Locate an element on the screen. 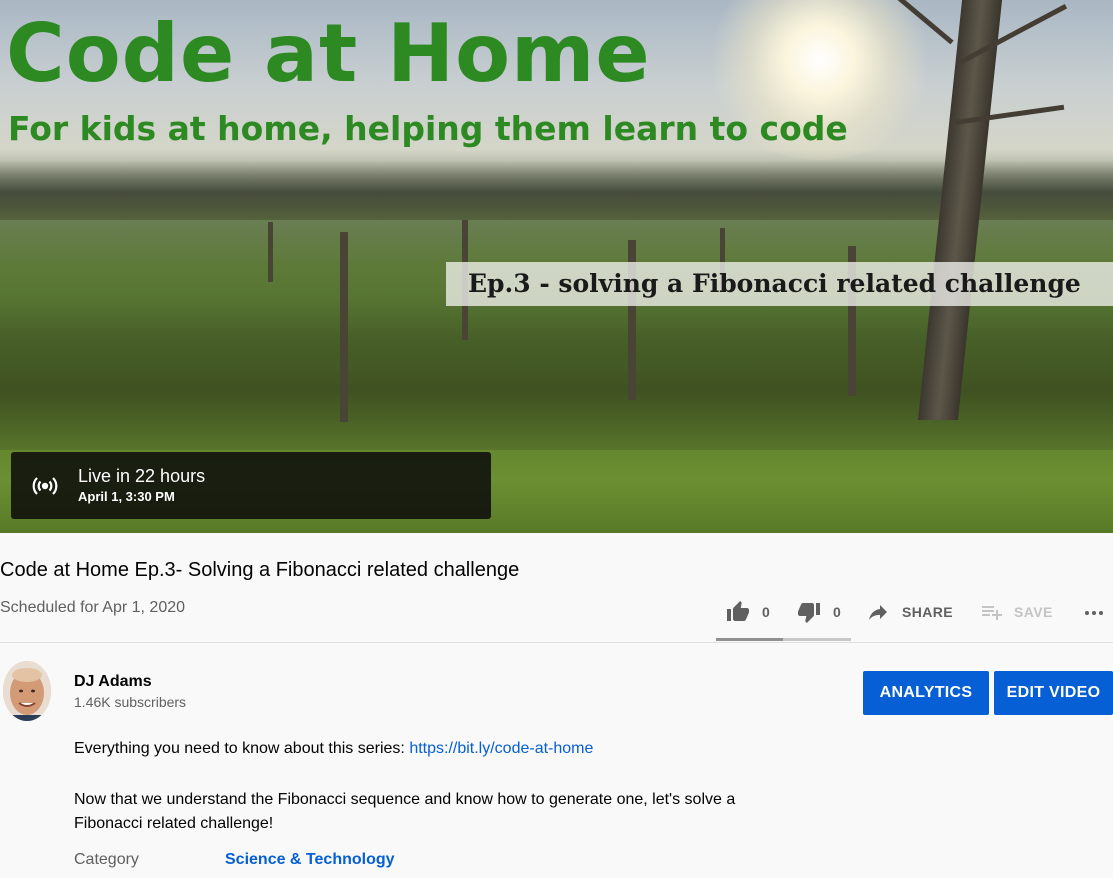 The height and width of the screenshot is (878, 1113). save-label: SAVE is located at coordinates (1033, 612).